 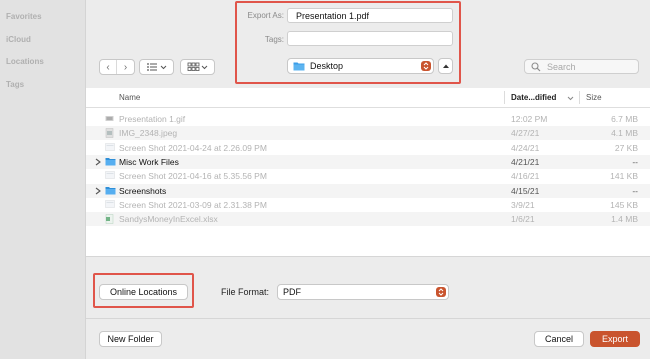 I want to click on file-size: 141 KB, so click(x=624, y=176).